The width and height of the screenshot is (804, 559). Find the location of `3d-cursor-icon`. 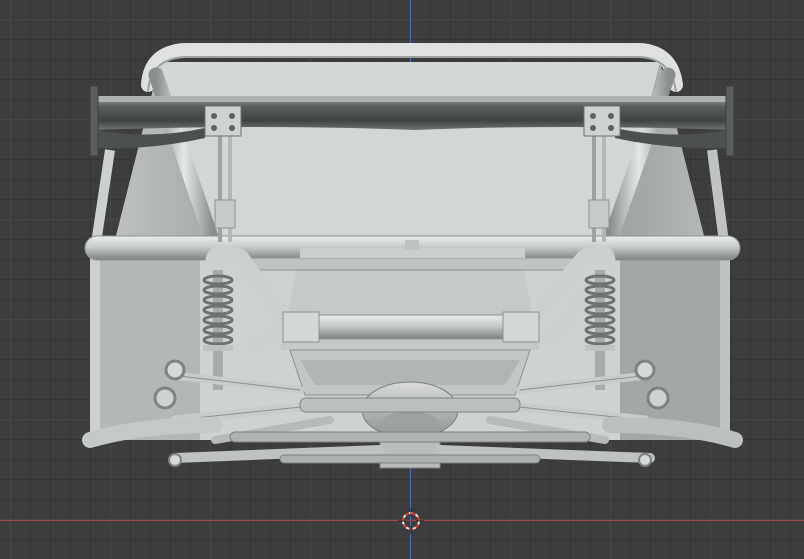

3d-cursor-icon is located at coordinates (411, 521).